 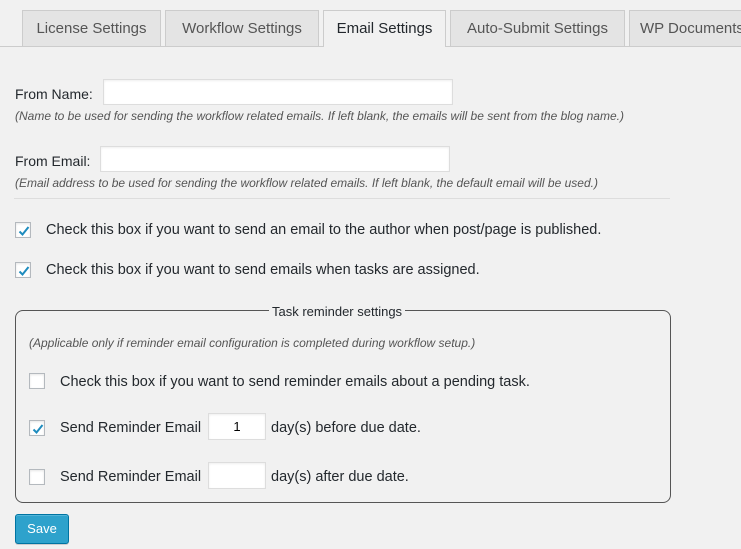 What do you see at coordinates (37, 477) in the screenshot?
I see `after-due-checkbox` at bounding box center [37, 477].